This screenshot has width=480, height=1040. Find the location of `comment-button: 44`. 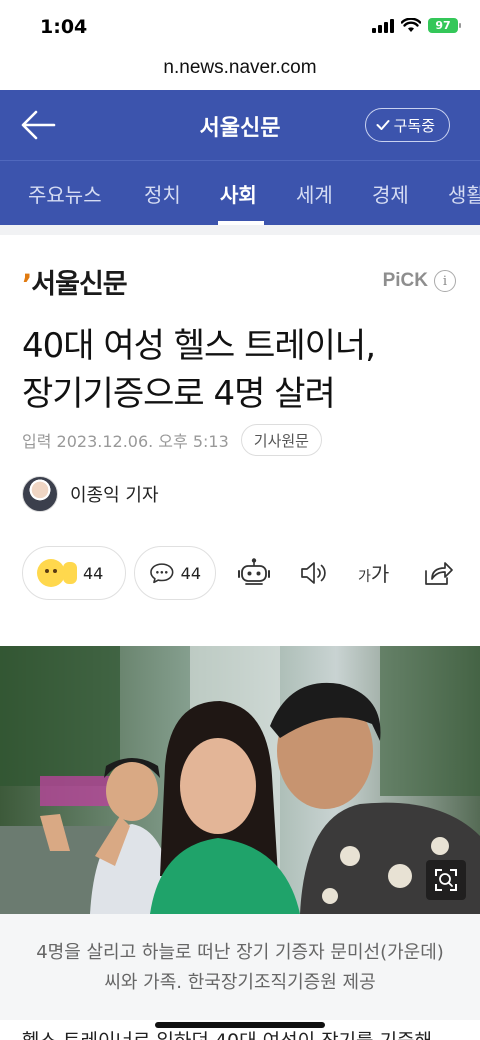

comment-button: 44 is located at coordinates (175, 573).